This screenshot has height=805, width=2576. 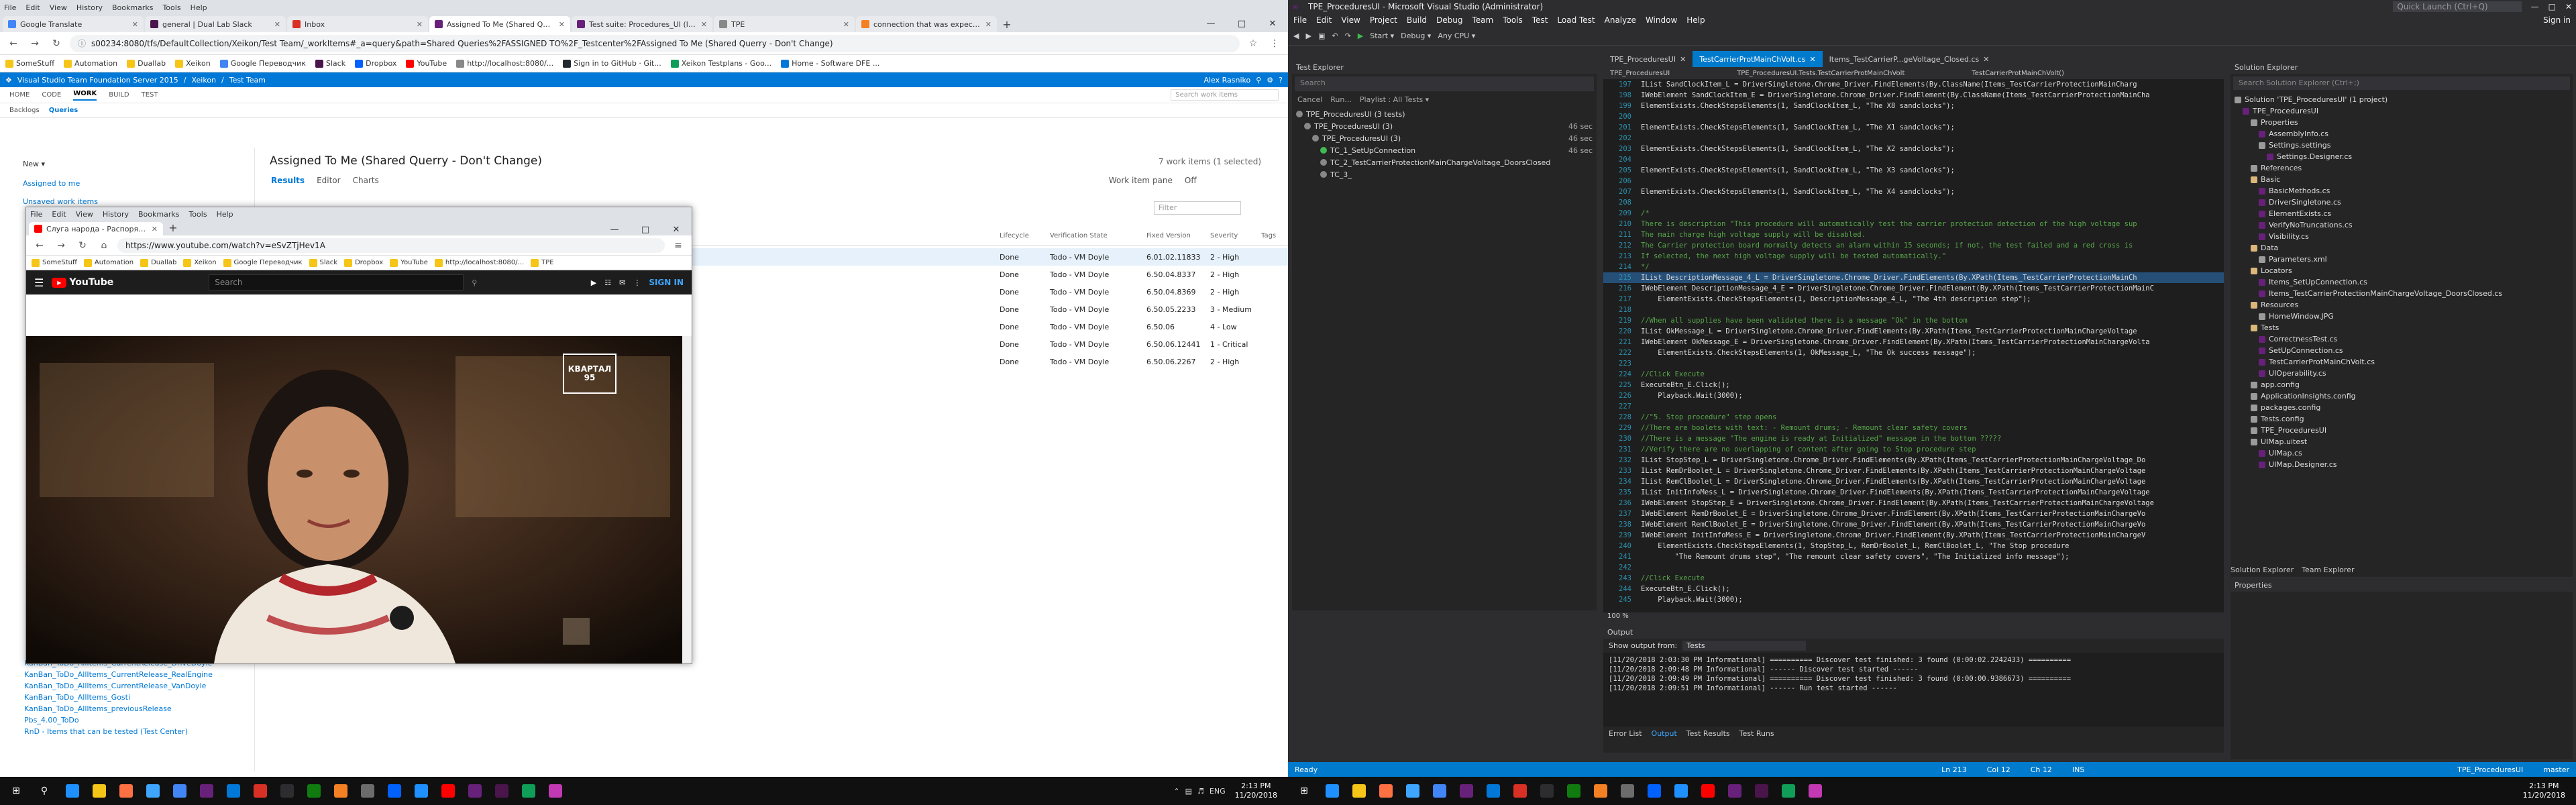 What do you see at coordinates (642, 24) in the screenshot?
I see `browser-tab: Test suite: Procedures_UI (loca... ✕` at bounding box center [642, 24].